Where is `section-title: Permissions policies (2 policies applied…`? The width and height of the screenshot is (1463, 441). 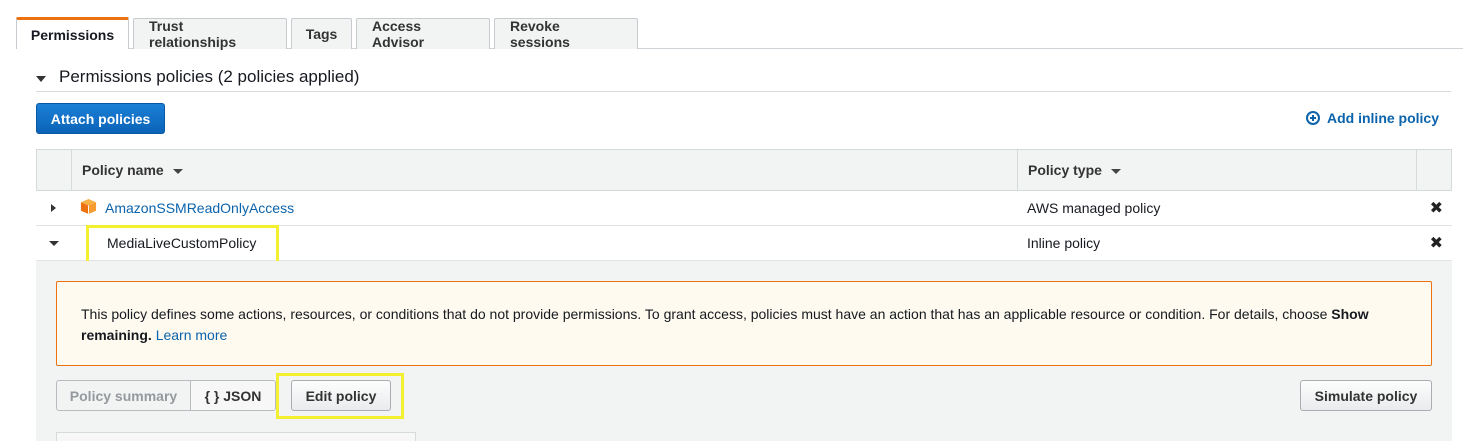
section-title: Permissions policies (2 policies applied… is located at coordinates (209, 76).